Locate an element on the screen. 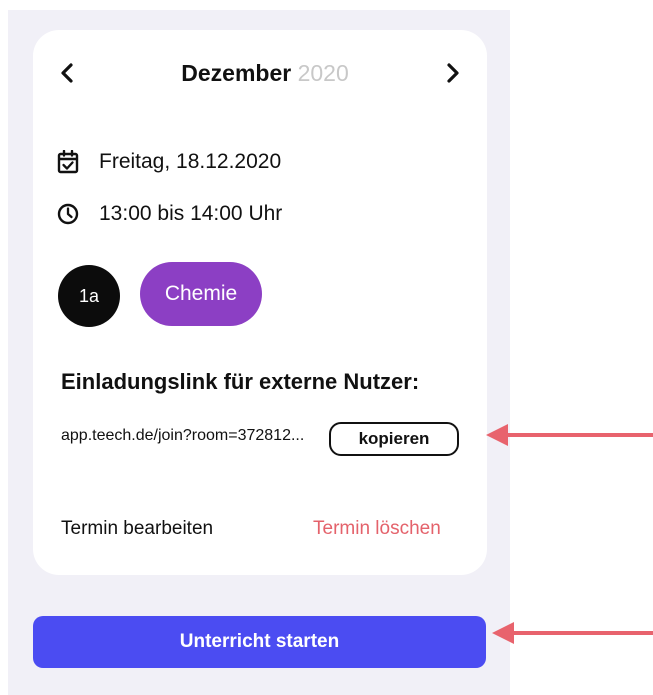 Image resolution: width=653 pixels, height=695 pixels. appointment-time-row: 13:00 bis 14:00 Uhr is located at coordinates (169, 214).